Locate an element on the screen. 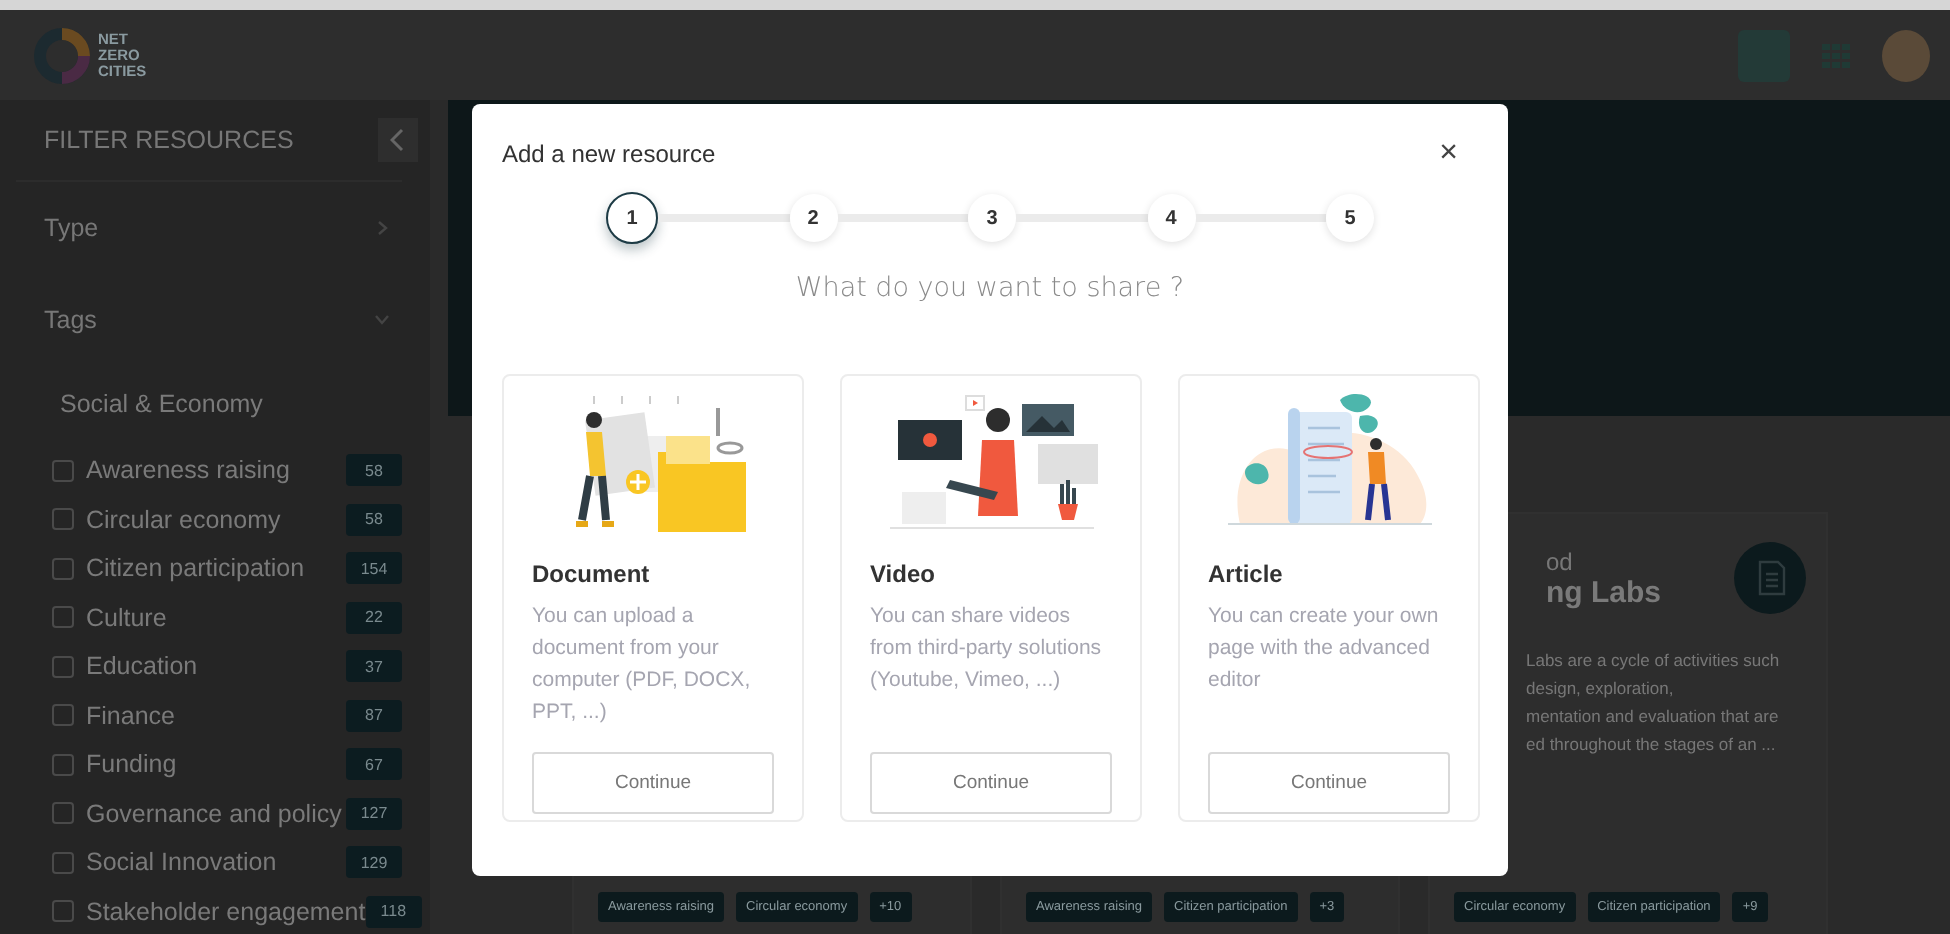  step-indicator: 5 is located at coordinates (1350, 218).